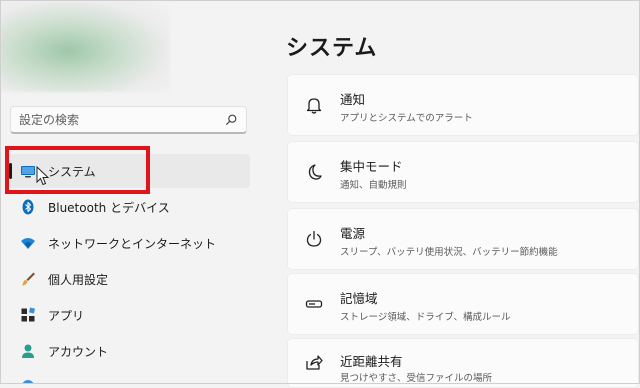  Describe the element at coordinates (28, 382) in the screenshot. I see `clock-icon` at that location.